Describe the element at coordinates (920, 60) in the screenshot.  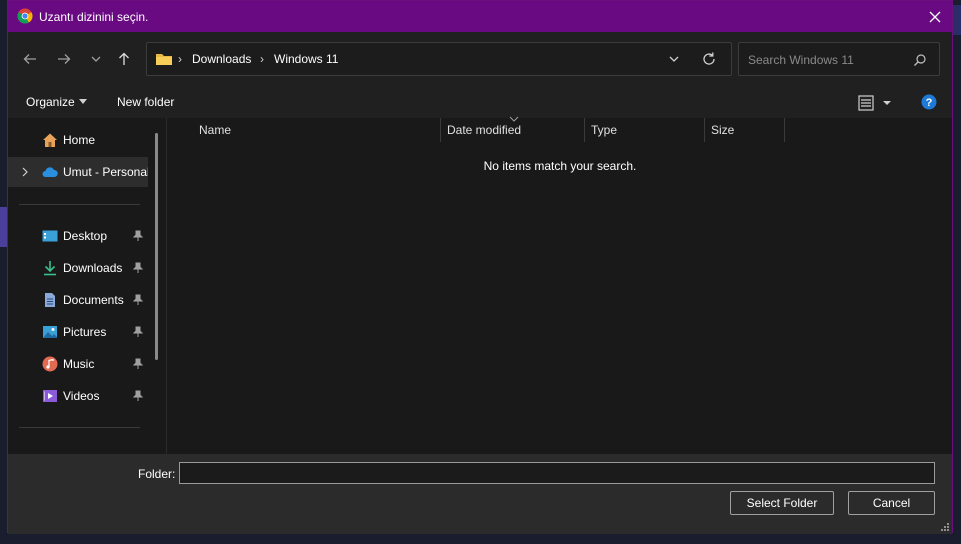
I see `search-icon` at that location.